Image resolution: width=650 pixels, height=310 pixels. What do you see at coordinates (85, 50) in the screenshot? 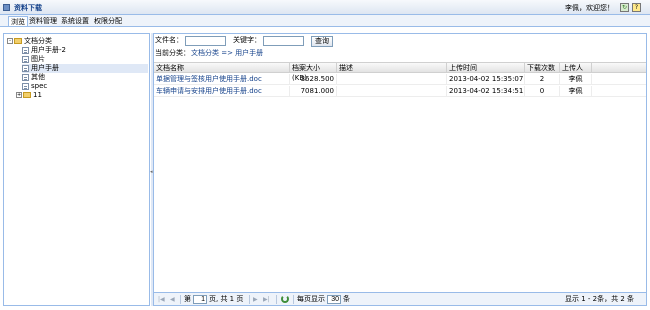
I see `tree-node-user-manual-2: 用户手册-2` at bounding box center [85, 50].